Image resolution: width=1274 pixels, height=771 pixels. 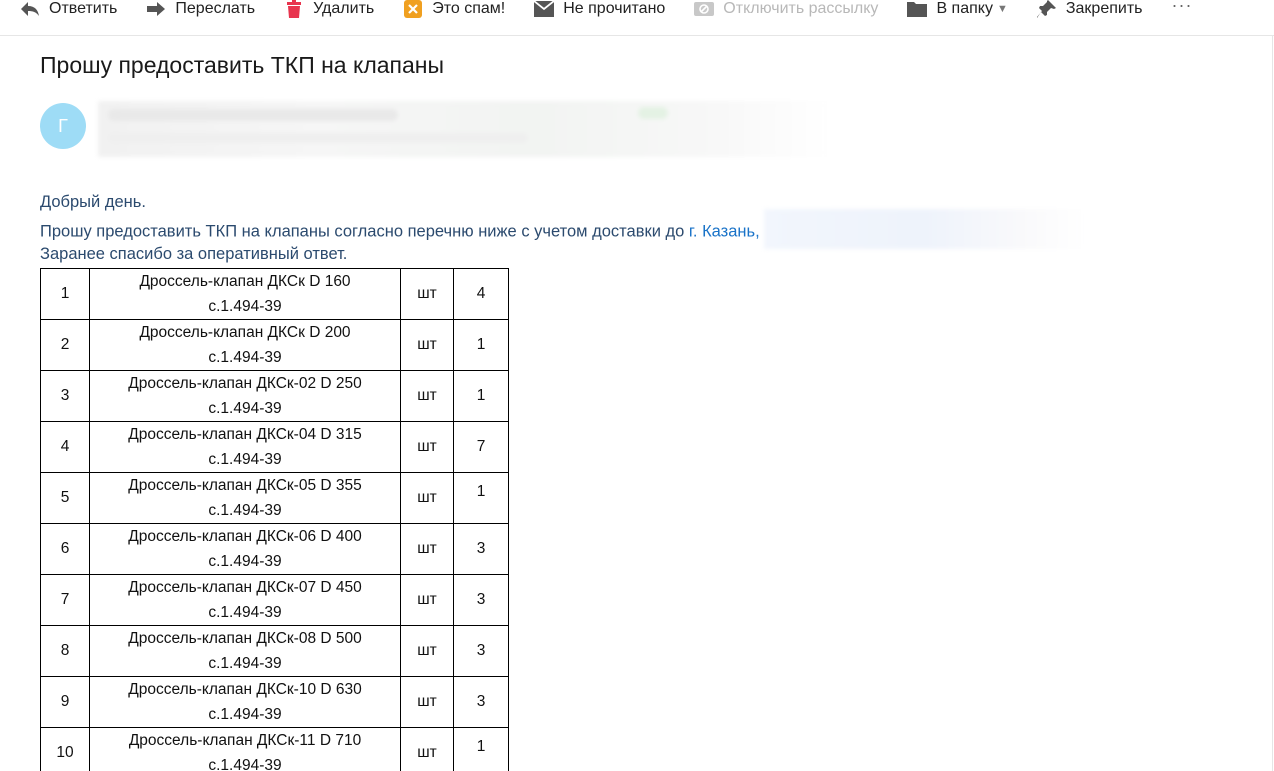 What do you see at coordinates (245, 638) in the screenshot?
I see `item-name: Дроссель-клапан ДКСк-08 D 500` at bounding box center [245, 638].